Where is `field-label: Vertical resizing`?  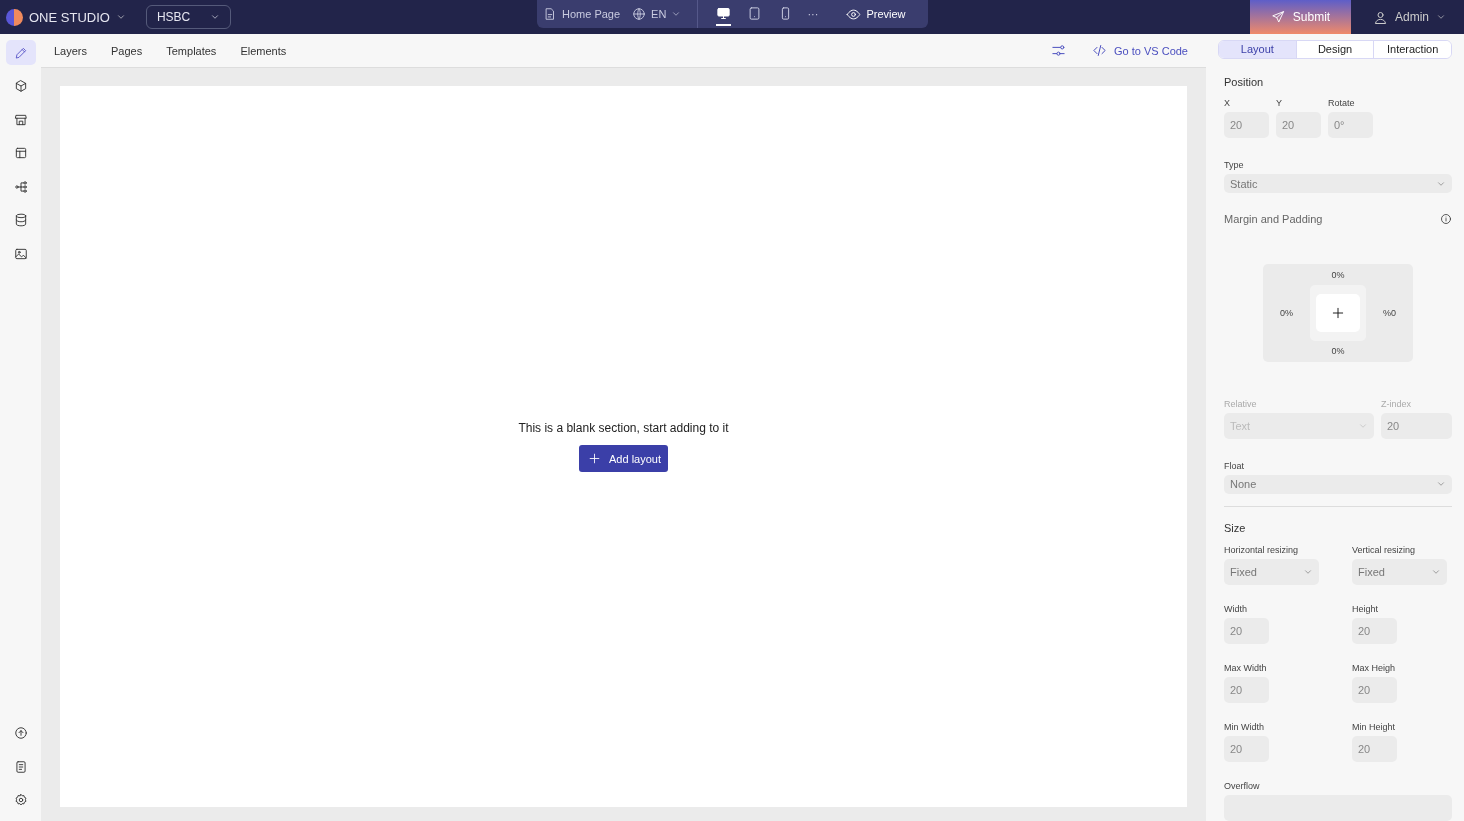
field-label: Vertical resizing is located at coordinates (1384, 550).